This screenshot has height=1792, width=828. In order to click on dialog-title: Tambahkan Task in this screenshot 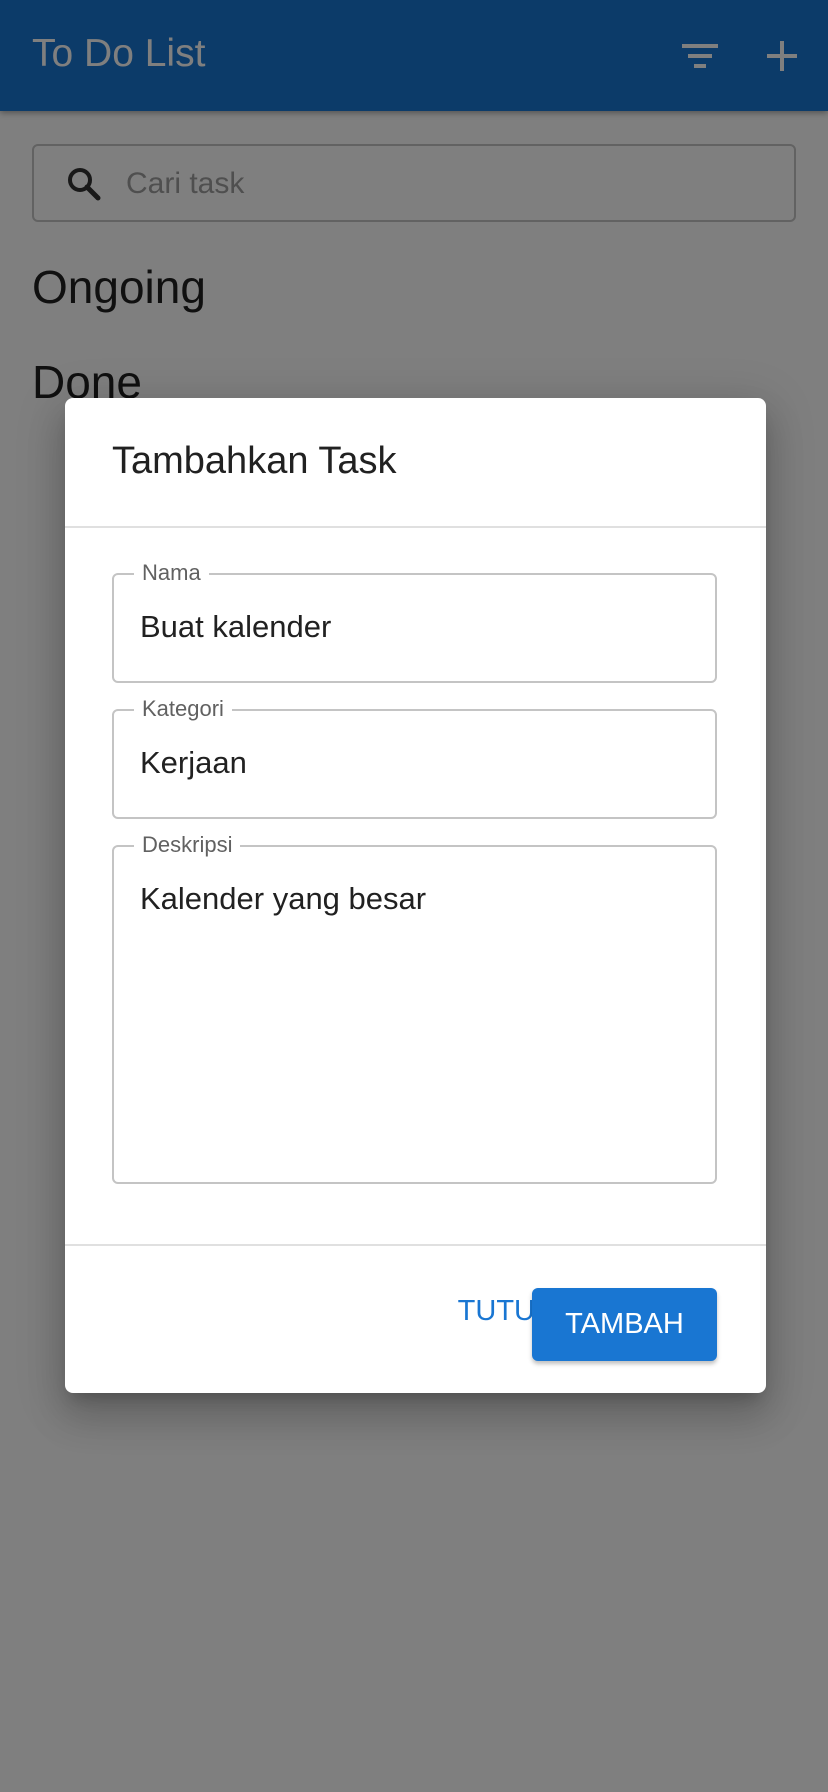, I will do `click(254, 461)`.